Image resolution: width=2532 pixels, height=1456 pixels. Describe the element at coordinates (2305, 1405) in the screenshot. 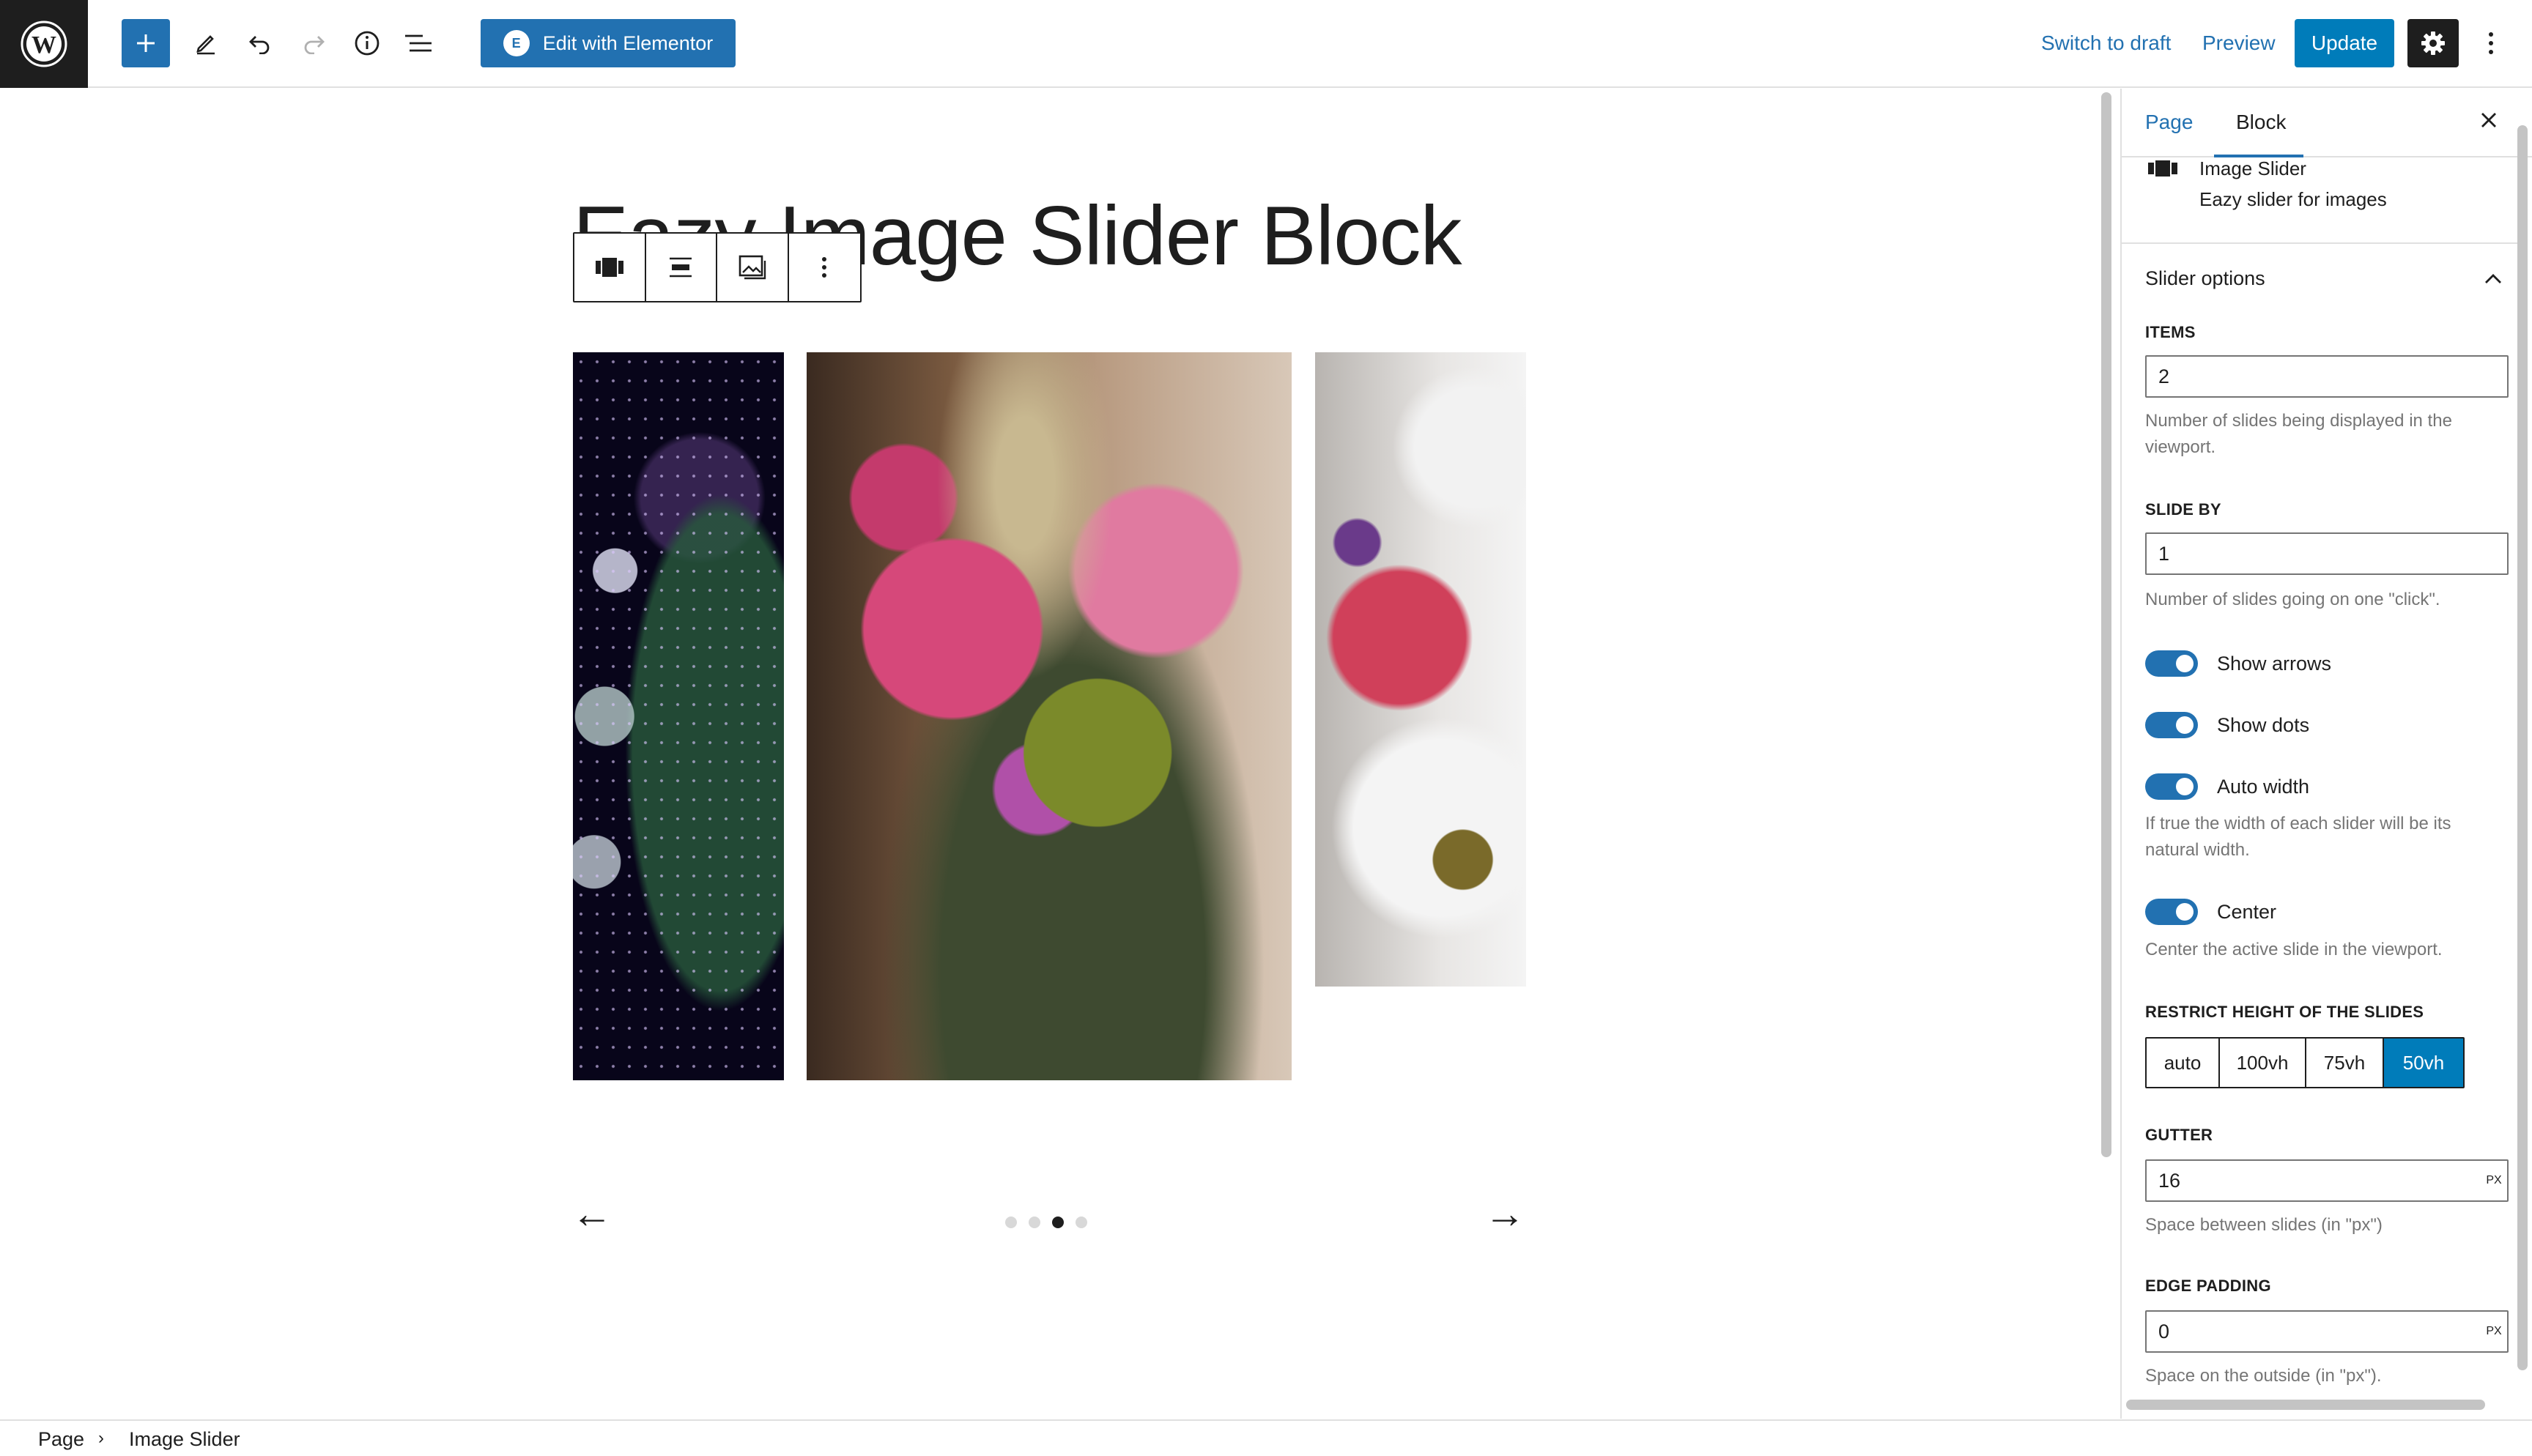

I see `sidebar-horizontal-scrollbar` at that location.